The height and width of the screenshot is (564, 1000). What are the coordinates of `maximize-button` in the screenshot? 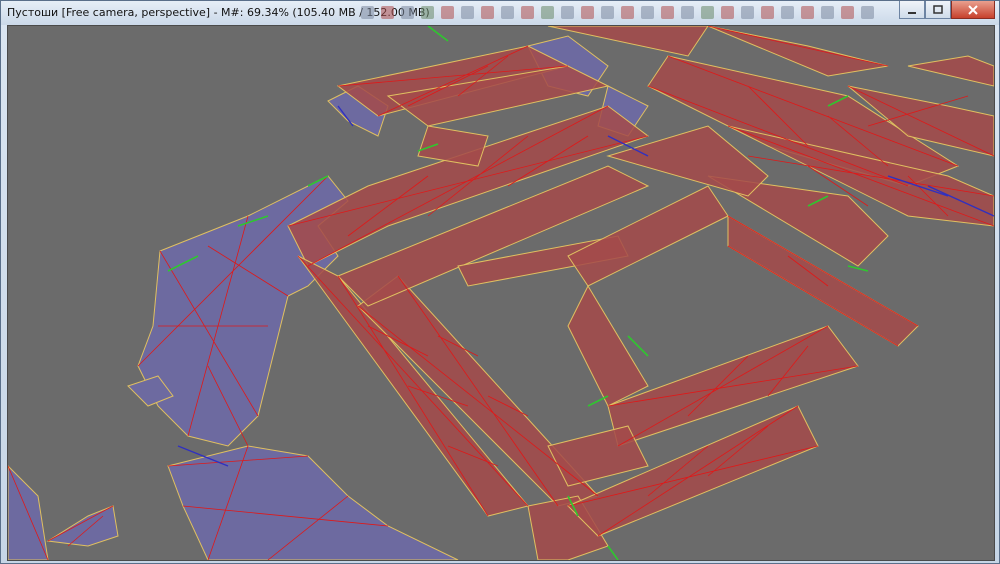 It's located at (938, 10).